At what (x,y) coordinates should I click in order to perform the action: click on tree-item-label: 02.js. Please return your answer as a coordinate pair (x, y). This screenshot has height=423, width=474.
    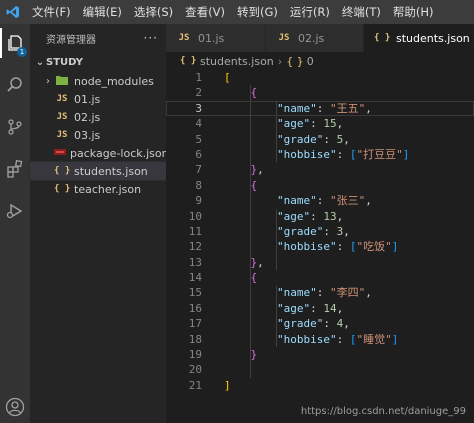
    Looking at the image, I should click on (87, 117).